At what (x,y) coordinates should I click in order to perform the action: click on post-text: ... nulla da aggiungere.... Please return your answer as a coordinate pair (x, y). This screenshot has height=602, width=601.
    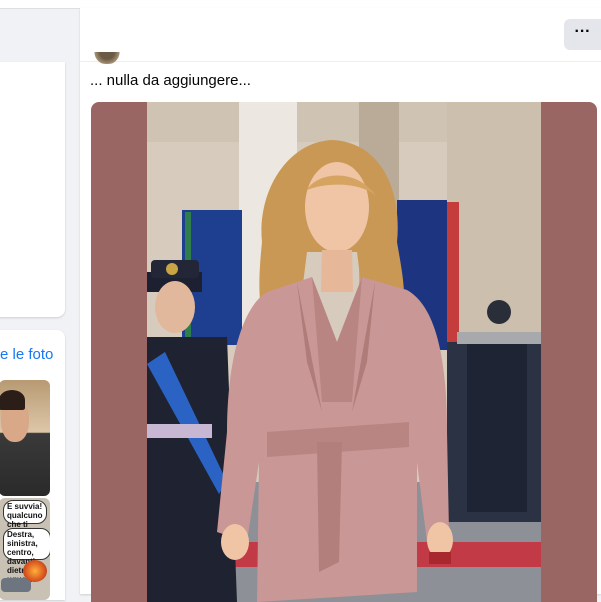
    Looking at the image, I should click on (170, 80).